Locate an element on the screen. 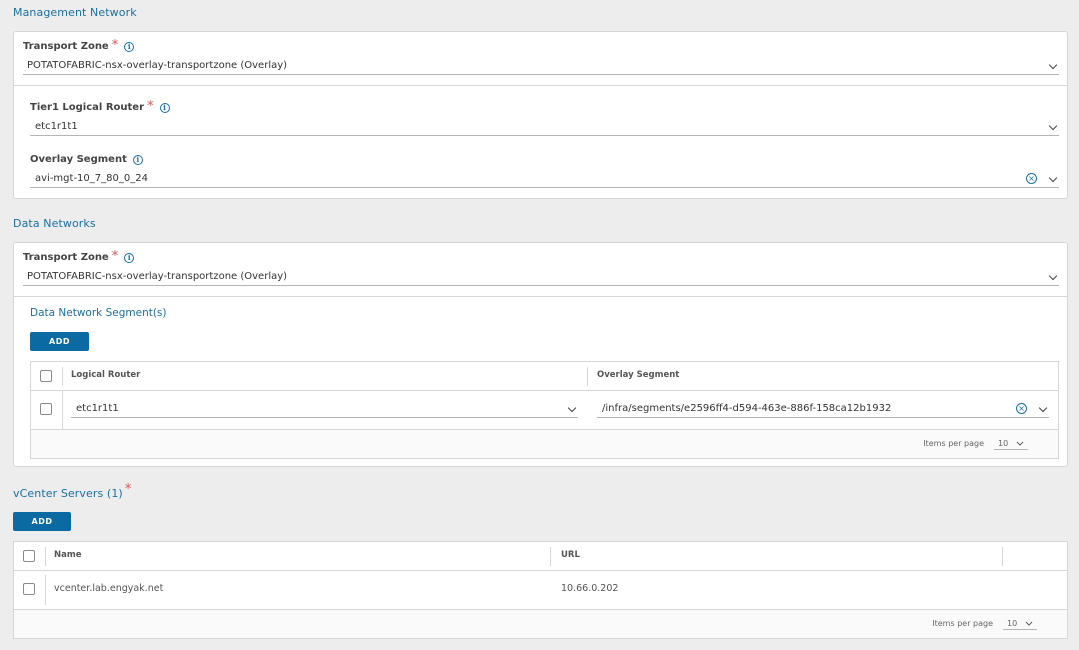  data-networks-title: Data Networks is located at coordinates (54, 223).